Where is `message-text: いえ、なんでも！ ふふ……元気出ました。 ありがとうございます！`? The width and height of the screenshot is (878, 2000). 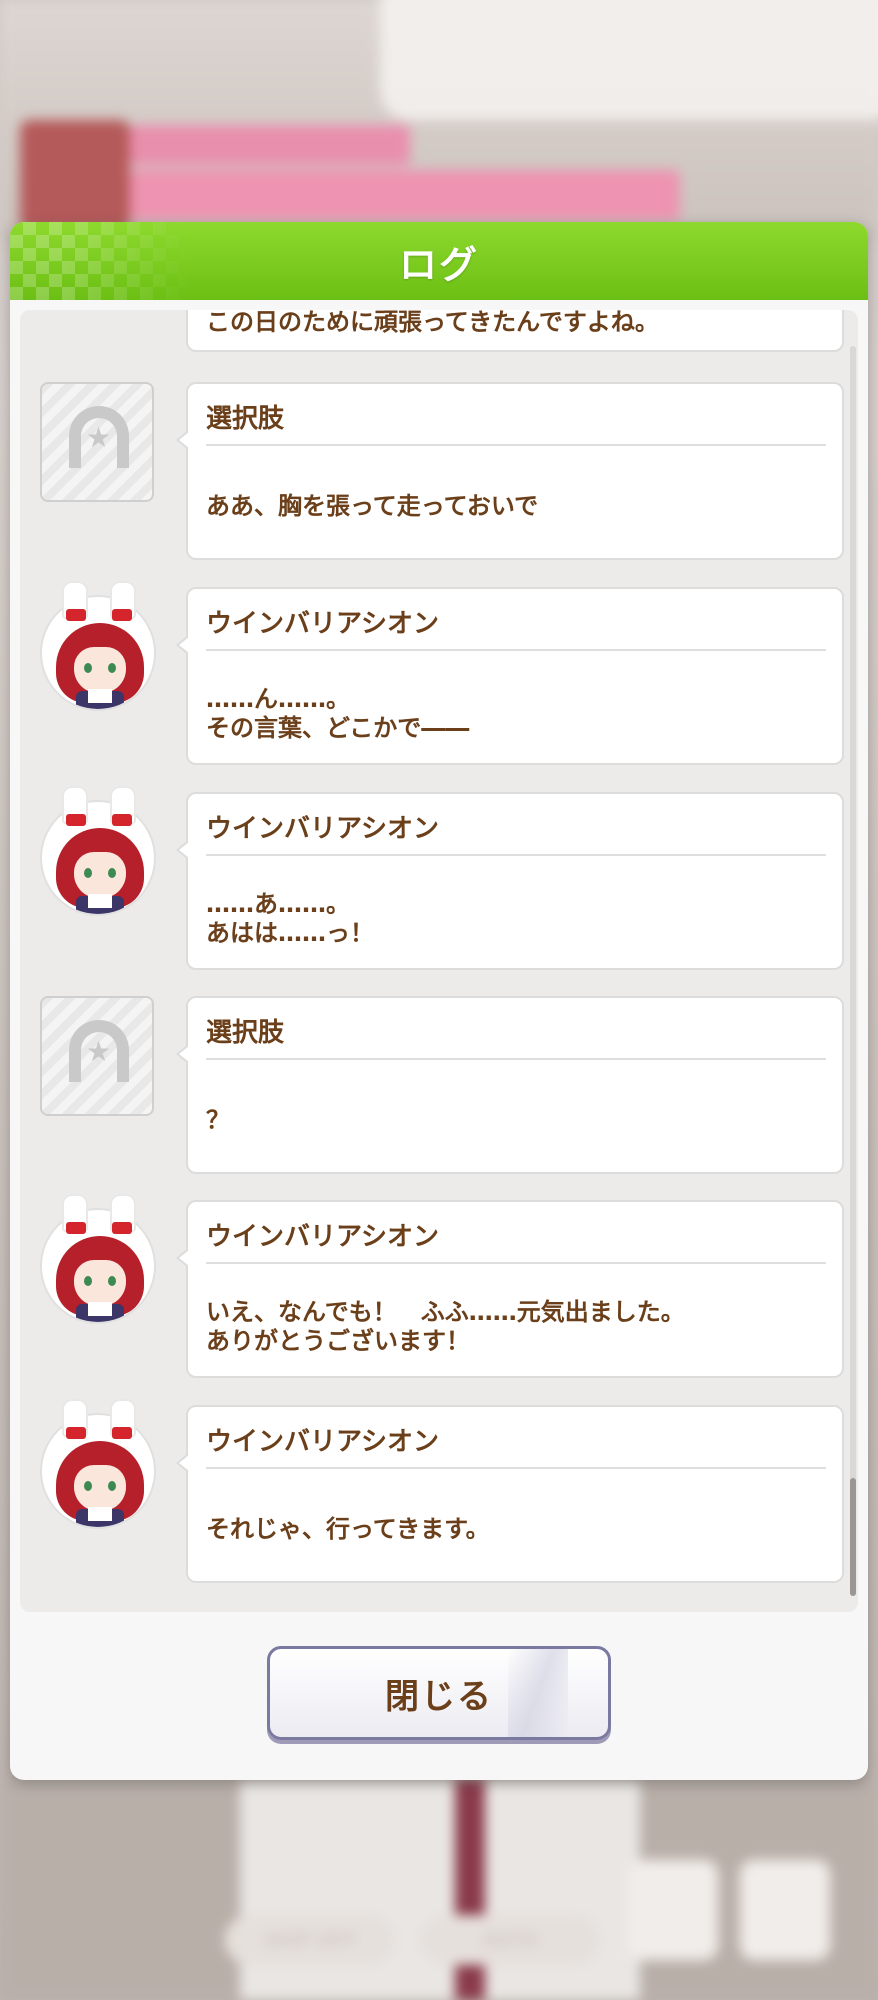
message-text: いえ、なんでも！ ふふ……元気出ました。 ありがとうございます！ is located at coordinates (445, 1326).